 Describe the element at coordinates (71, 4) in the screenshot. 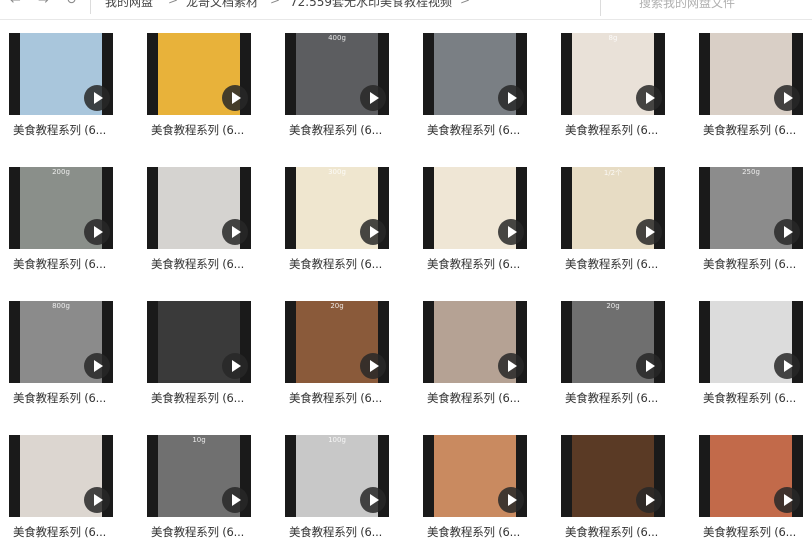

I see `refresh-icon: ↻` at that location.